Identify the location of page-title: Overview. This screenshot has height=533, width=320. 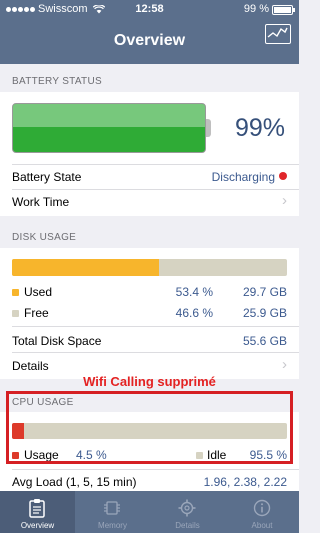
(149, 40).